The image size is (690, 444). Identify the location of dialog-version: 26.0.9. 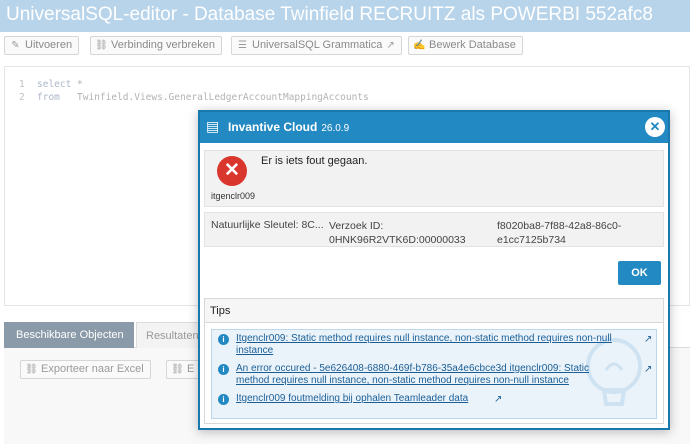
(335, 128).